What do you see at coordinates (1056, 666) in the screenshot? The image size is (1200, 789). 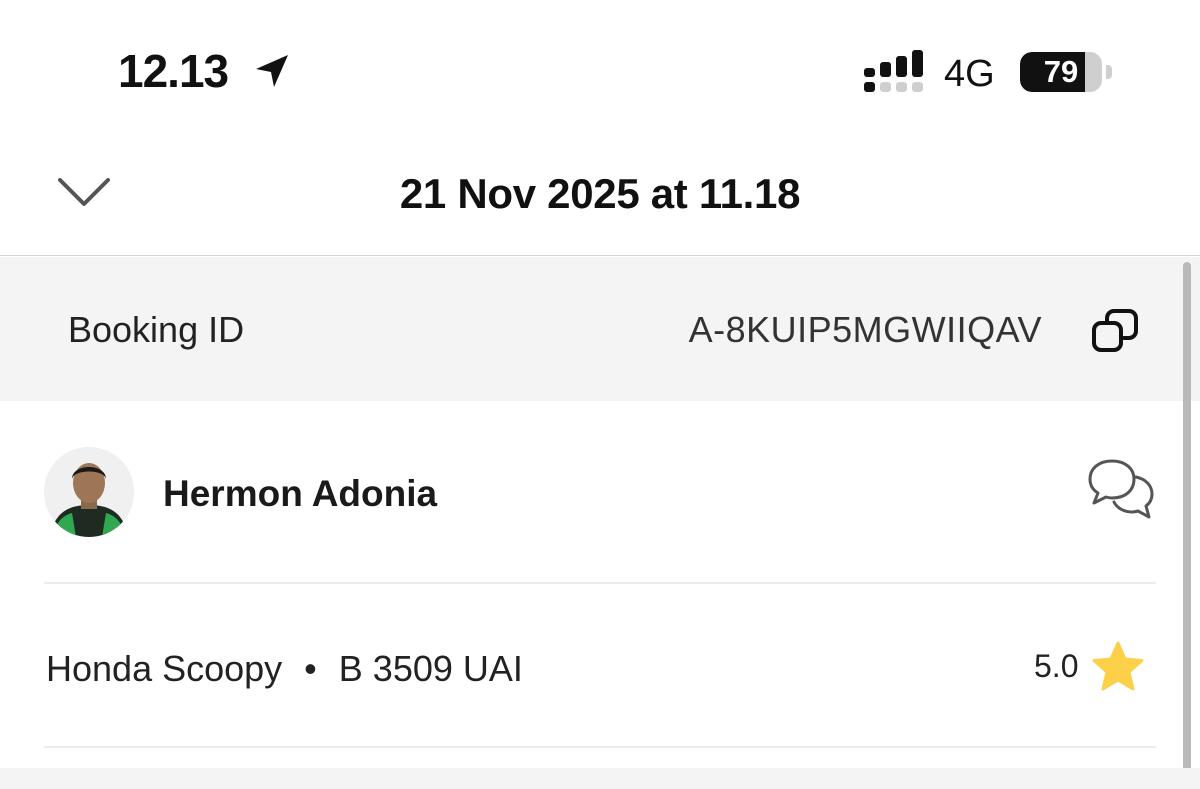 I see `driver-rating: 5.0` at bounding box center [1056, 666].